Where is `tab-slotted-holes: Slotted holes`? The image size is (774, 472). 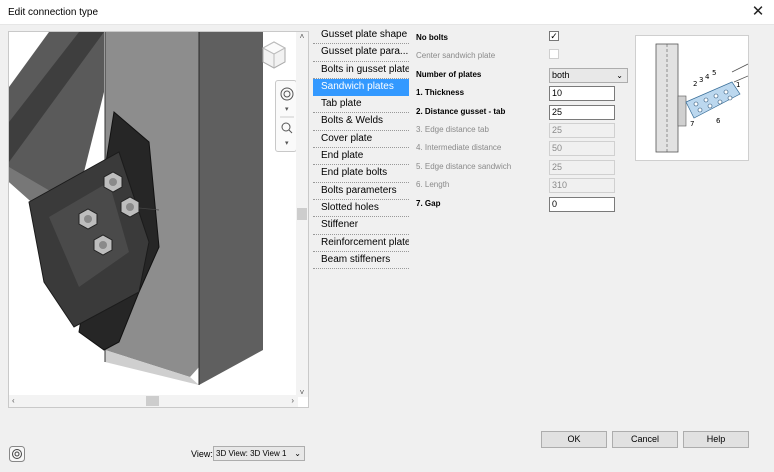 tab-slotted-holes: Slotted holes is located at coordinates (361, 209).